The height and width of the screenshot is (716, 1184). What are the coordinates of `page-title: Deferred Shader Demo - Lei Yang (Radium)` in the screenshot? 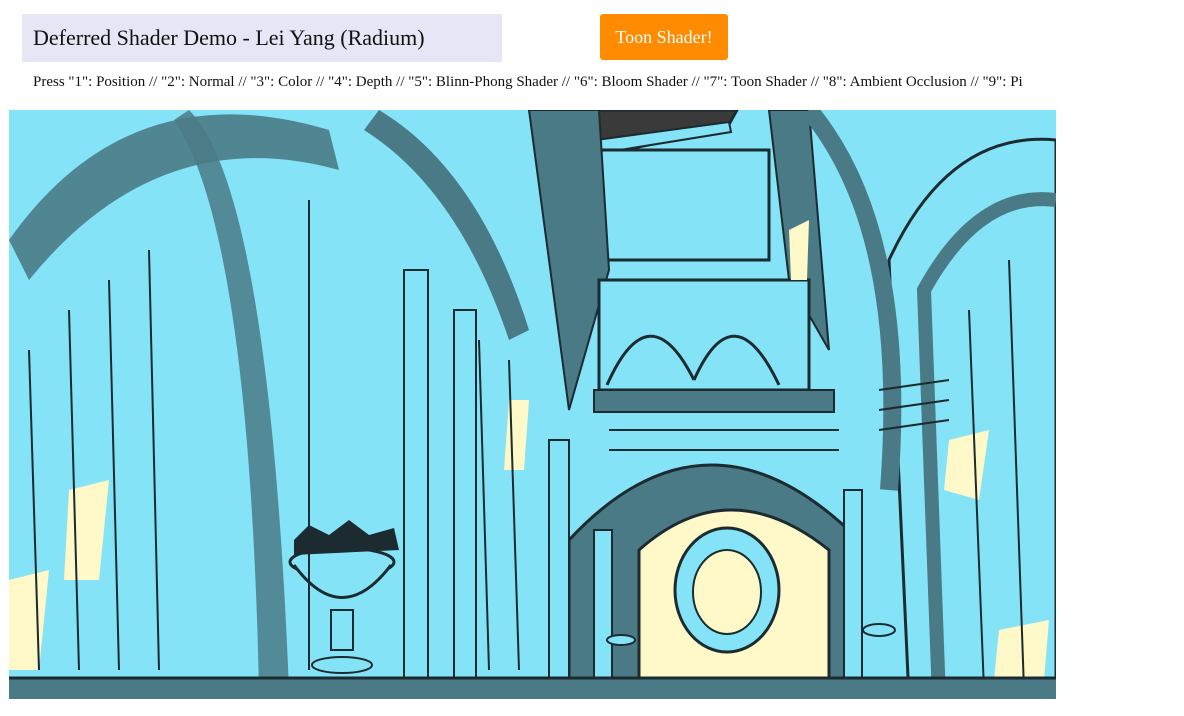 It's located at (262, 38).